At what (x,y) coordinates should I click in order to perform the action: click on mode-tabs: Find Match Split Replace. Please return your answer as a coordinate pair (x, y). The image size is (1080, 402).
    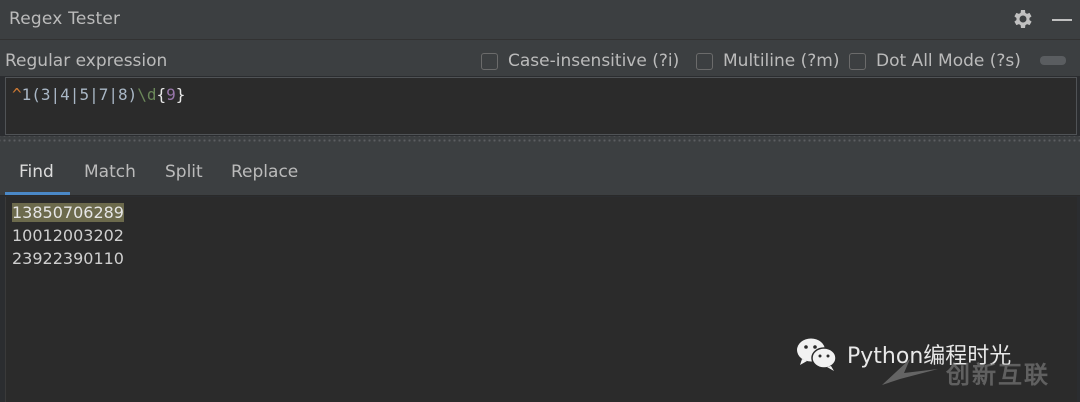
    Looking at the image, I should click on (540, 170).